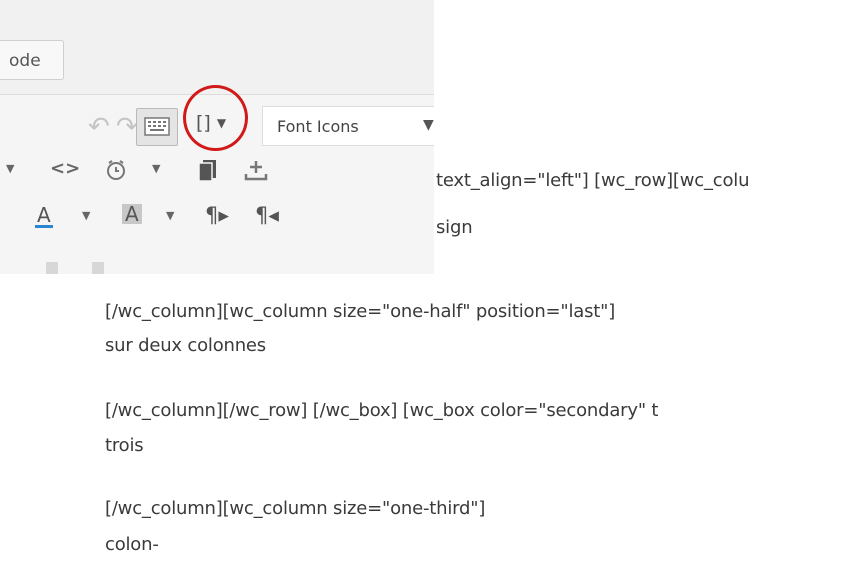 This screenshot has width=854, height=587. What do you see at coordinates (65, 169) in the screenshot?
I see `code-icon: <>` at bounding box center [65, 169].